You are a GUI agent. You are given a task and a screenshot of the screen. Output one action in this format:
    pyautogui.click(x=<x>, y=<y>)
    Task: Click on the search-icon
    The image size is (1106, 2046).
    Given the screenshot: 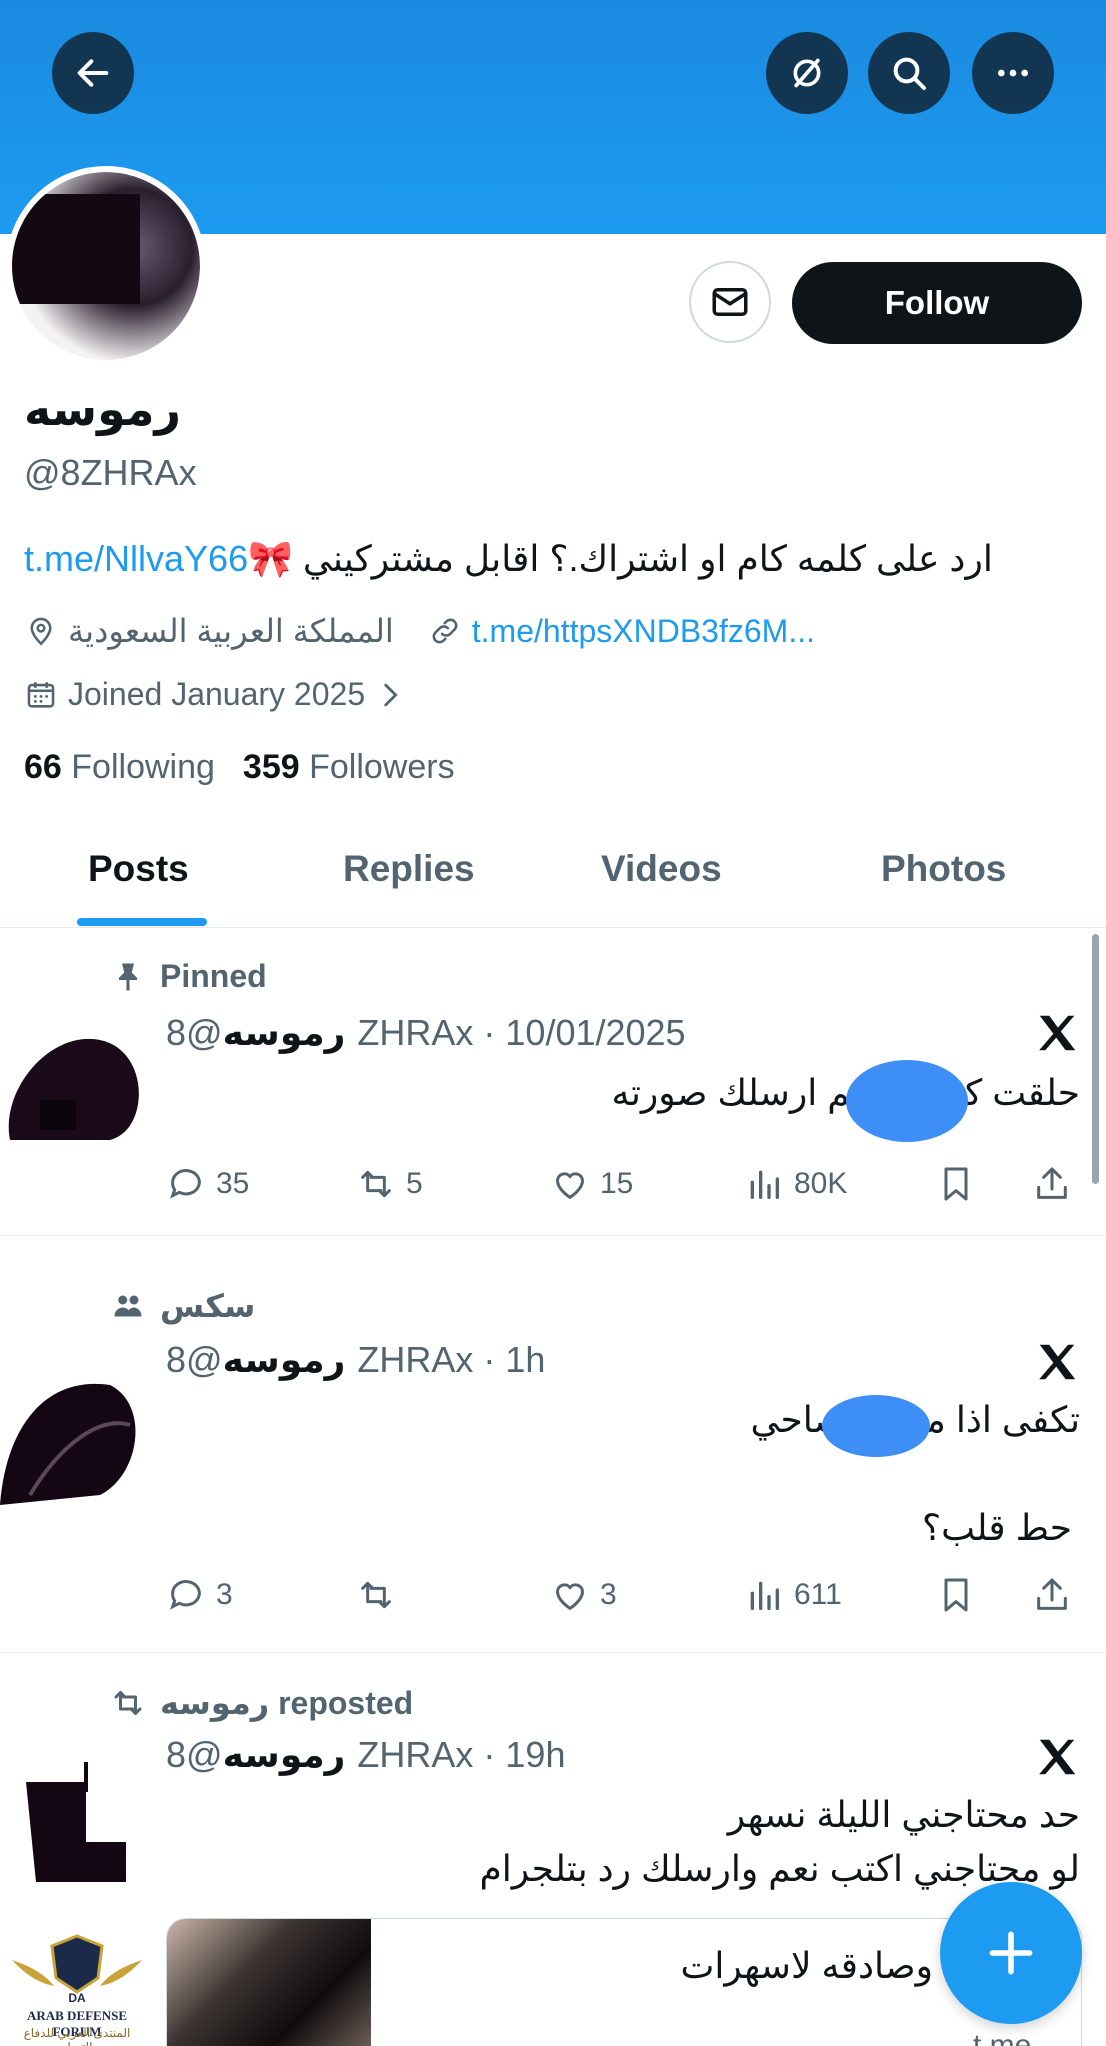 What is the action you would take?
    pyautogui.click(x=909, y=73)
    